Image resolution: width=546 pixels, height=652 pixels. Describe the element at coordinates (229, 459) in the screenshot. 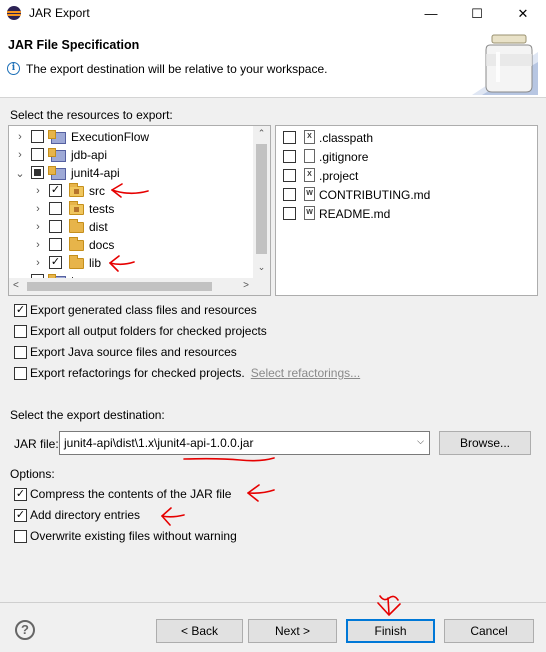

I see `annotation-underline-jar` at that location.